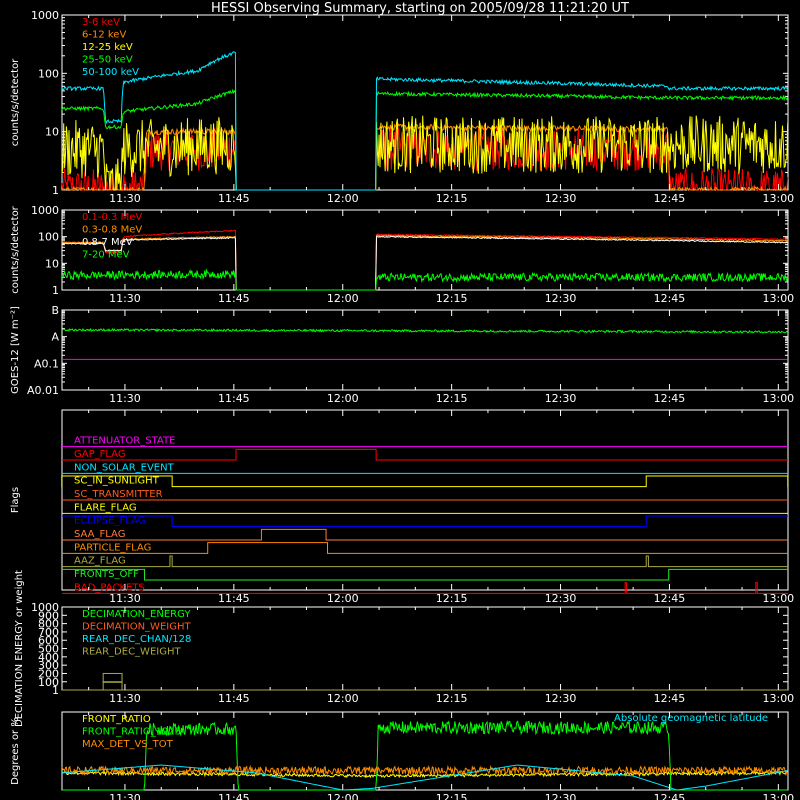  I want to click on y-tick-label: A0.1, so click(46, 363).